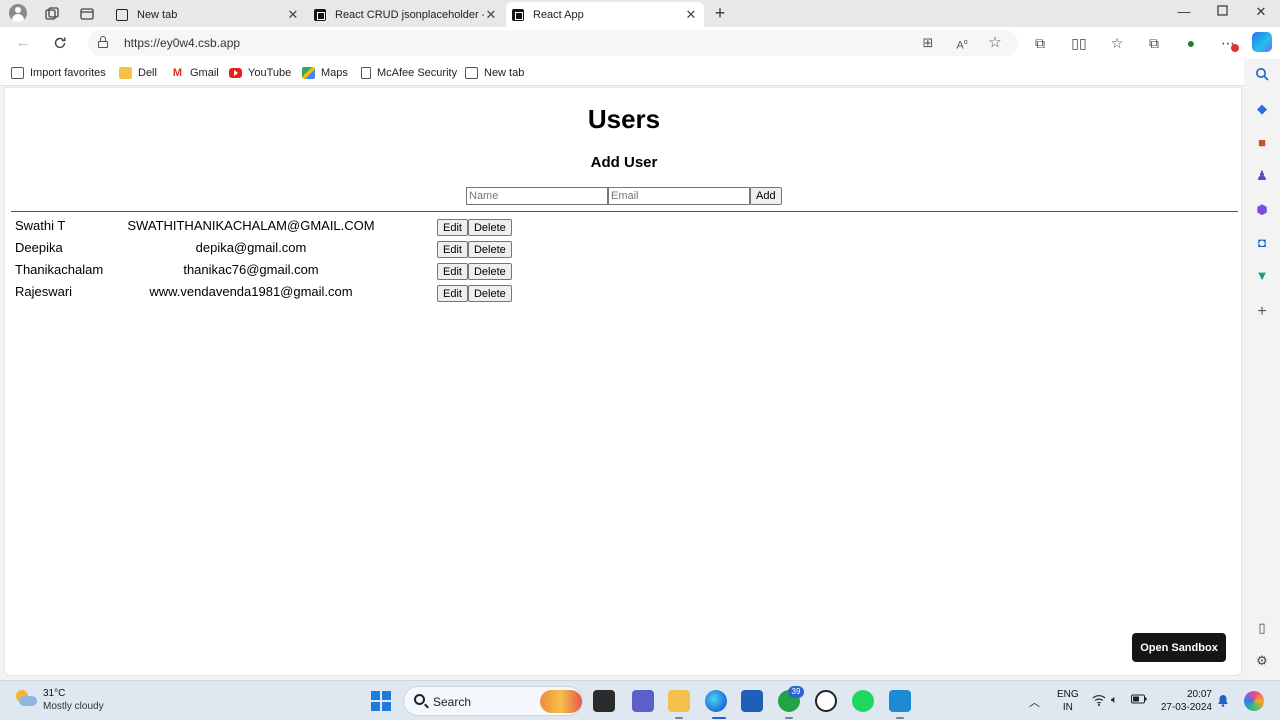 Image resolution: width=1280 pixels, height=720 pixels. Describe the element at coordinates (39, 247) in the screenshot. I see `user-name: Deepika` at that location.